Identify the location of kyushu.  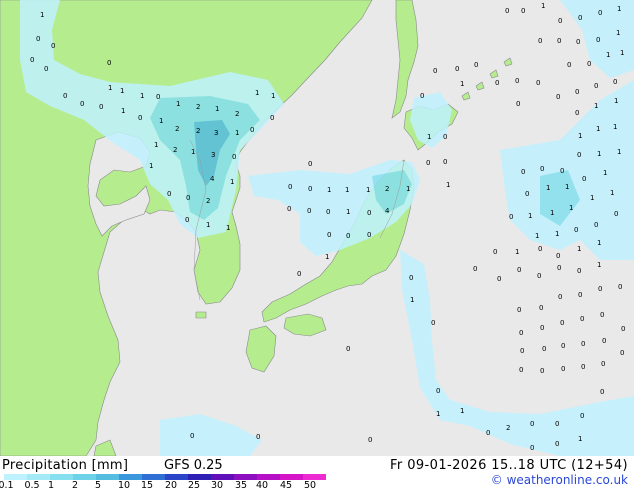
(261, 349).